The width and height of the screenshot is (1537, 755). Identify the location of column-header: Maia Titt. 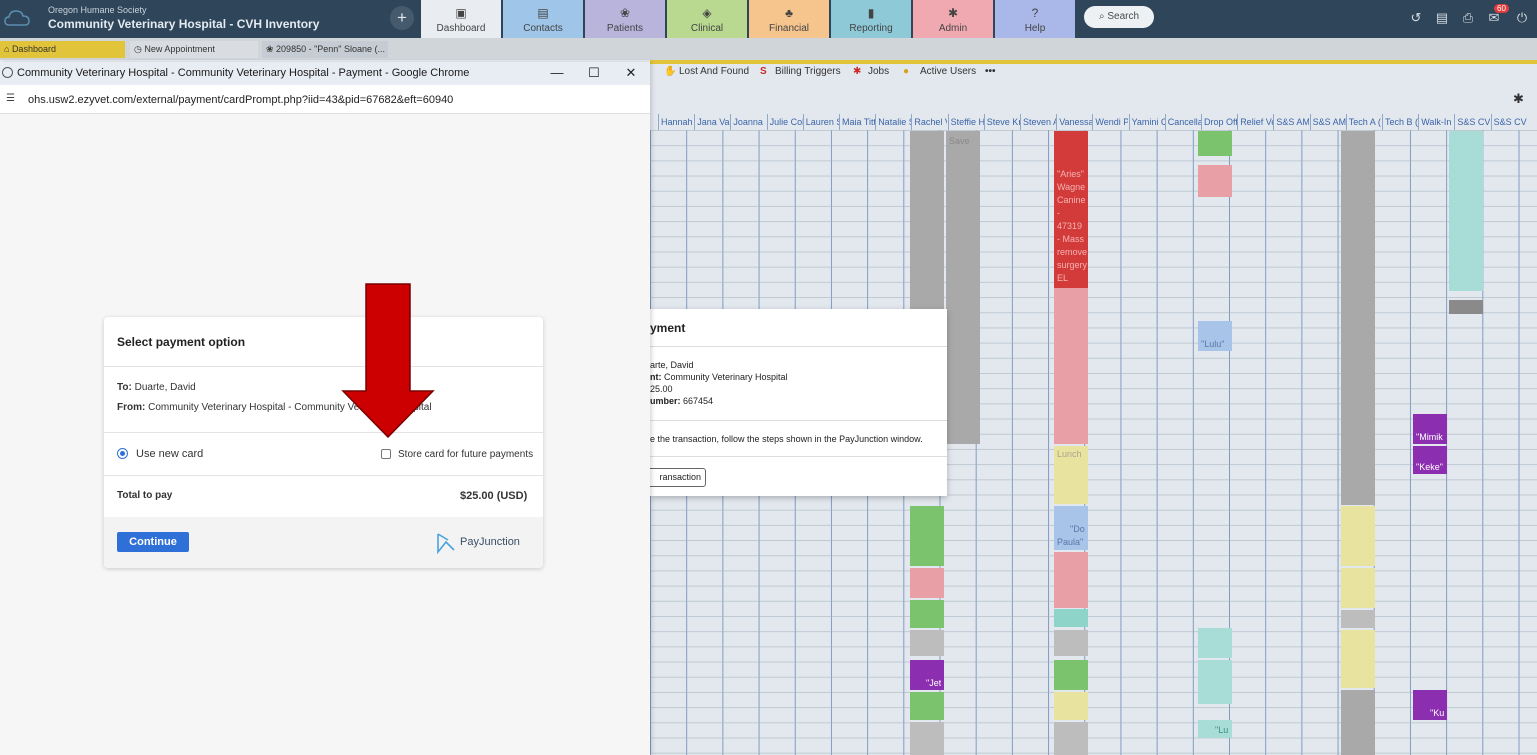
(857, 122).